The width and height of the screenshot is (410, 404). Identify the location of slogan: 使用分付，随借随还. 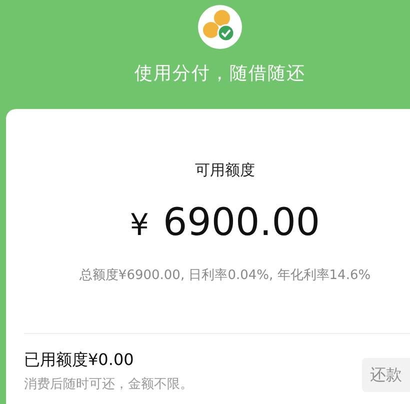
(220, 74).